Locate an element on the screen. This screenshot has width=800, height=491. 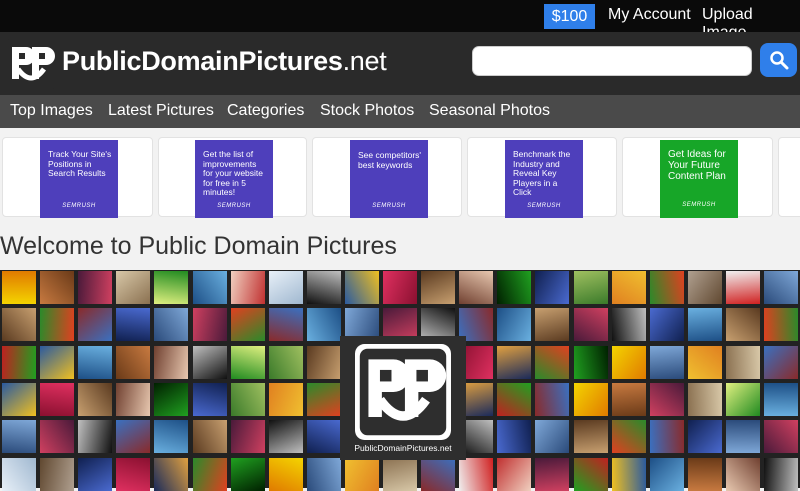
search-button is located at coordinates (778, 60).